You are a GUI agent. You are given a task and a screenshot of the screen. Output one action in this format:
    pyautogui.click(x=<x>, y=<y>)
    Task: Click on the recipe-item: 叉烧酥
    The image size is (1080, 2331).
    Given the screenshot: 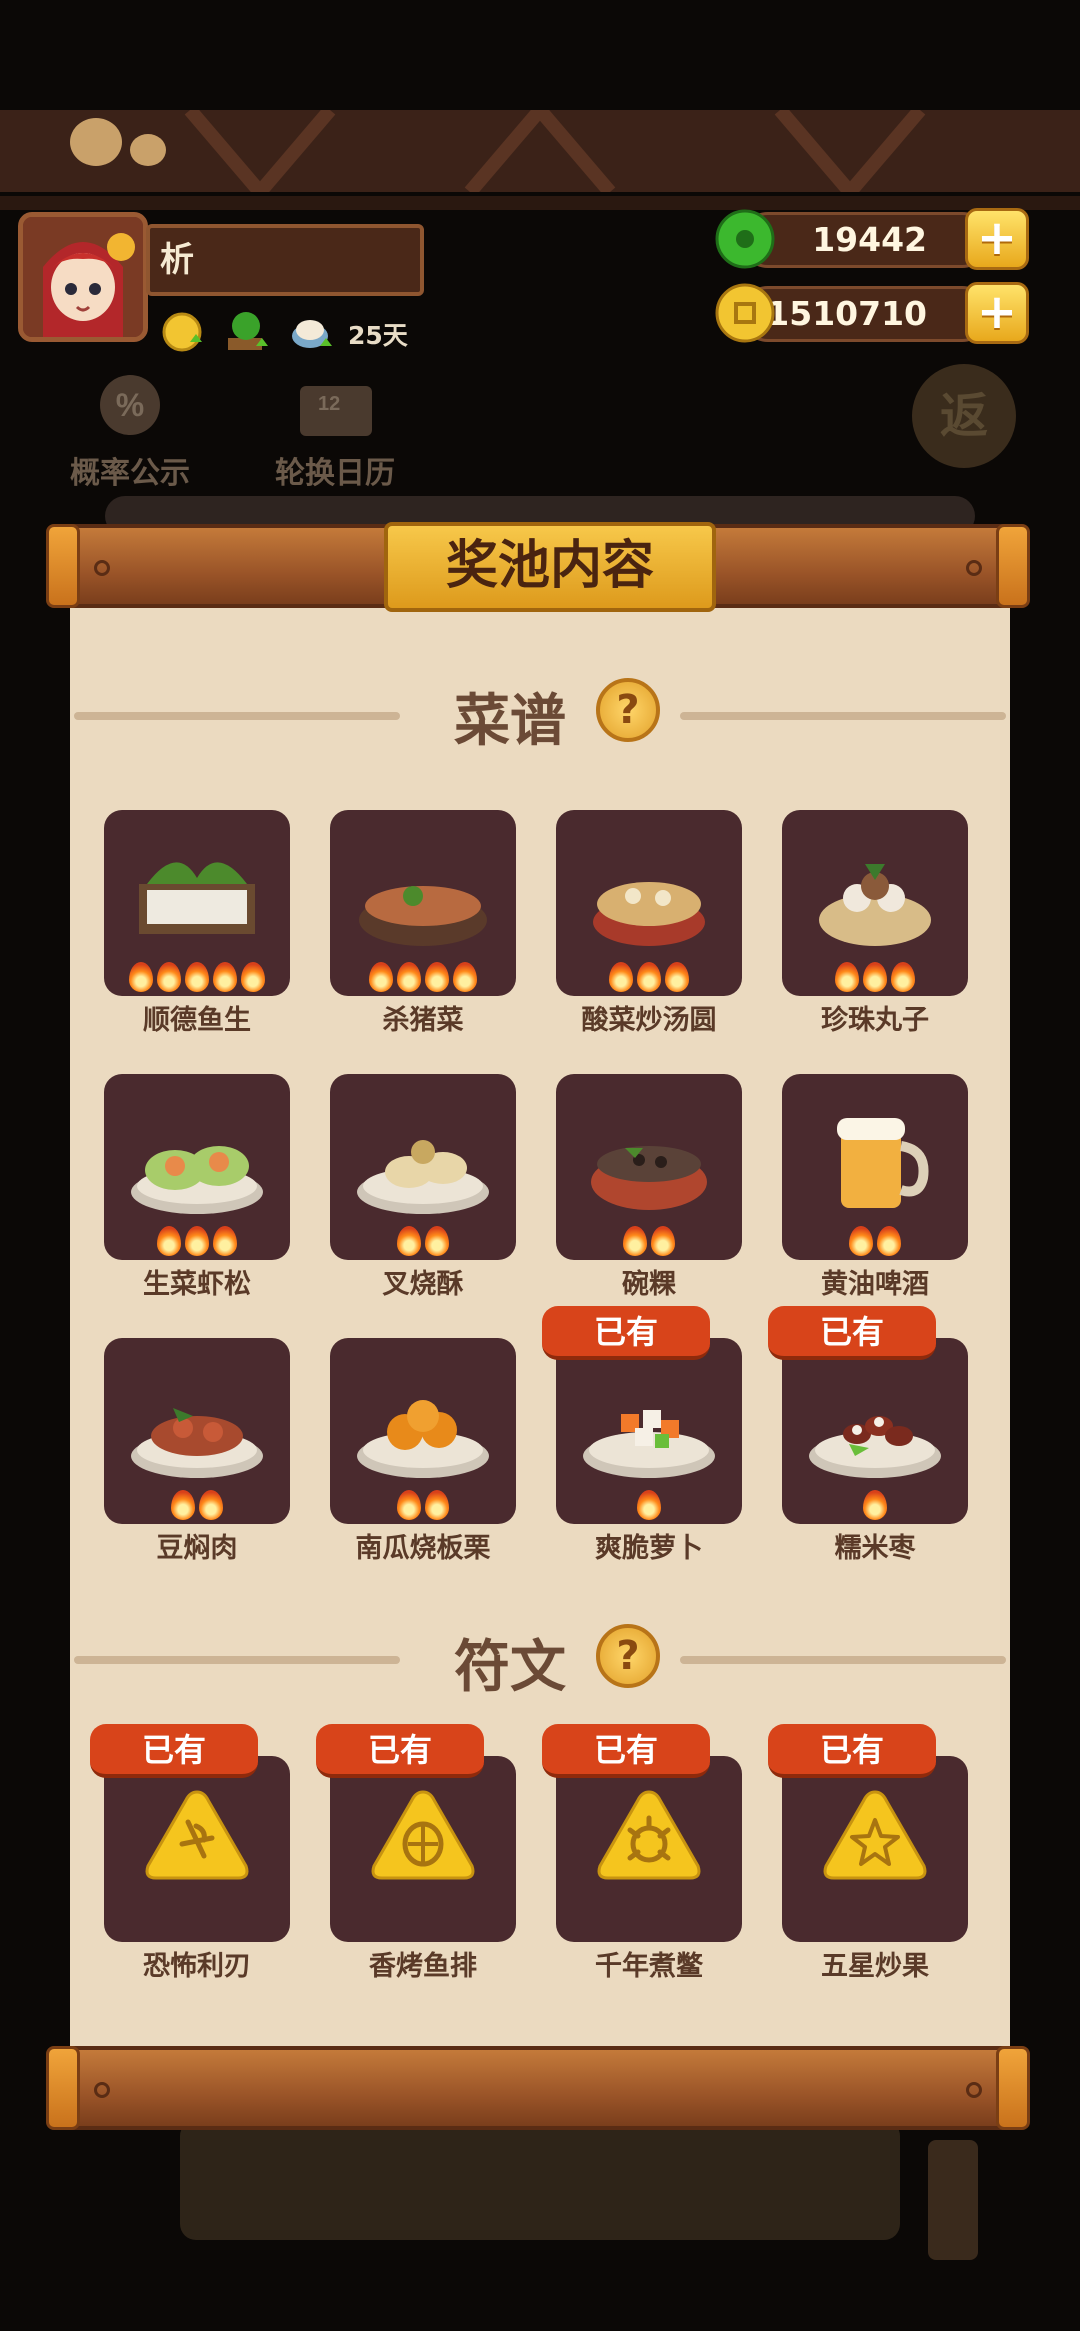 What is the action you would take?
    pyautogui.click(x=423, y=1194)
    